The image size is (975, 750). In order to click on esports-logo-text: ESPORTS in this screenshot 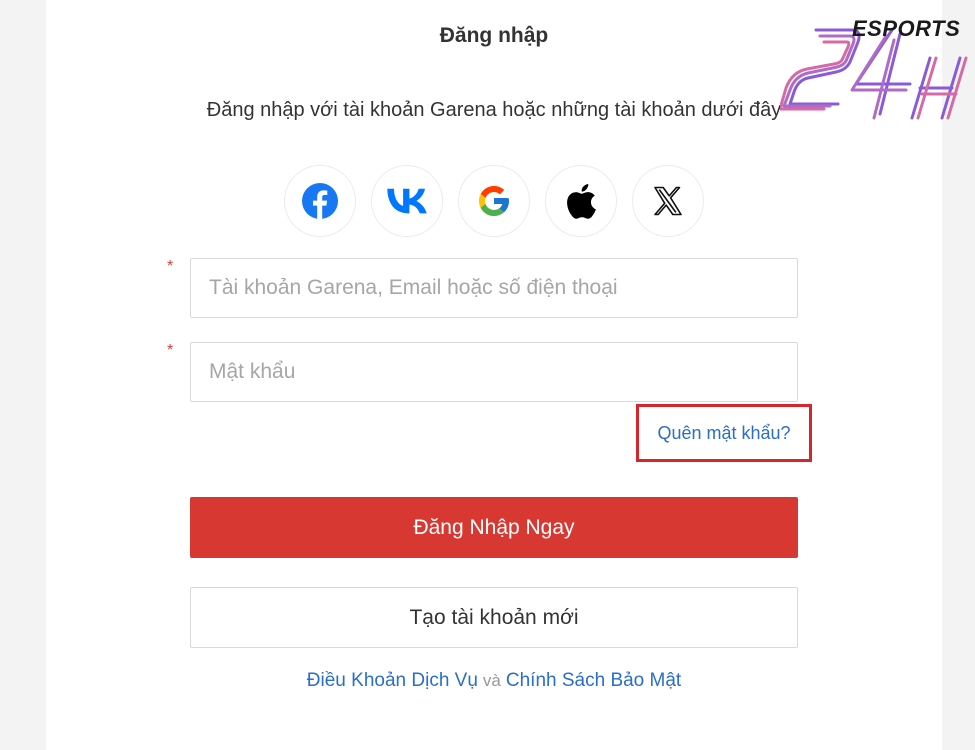, I will do `click(906, 28)`.